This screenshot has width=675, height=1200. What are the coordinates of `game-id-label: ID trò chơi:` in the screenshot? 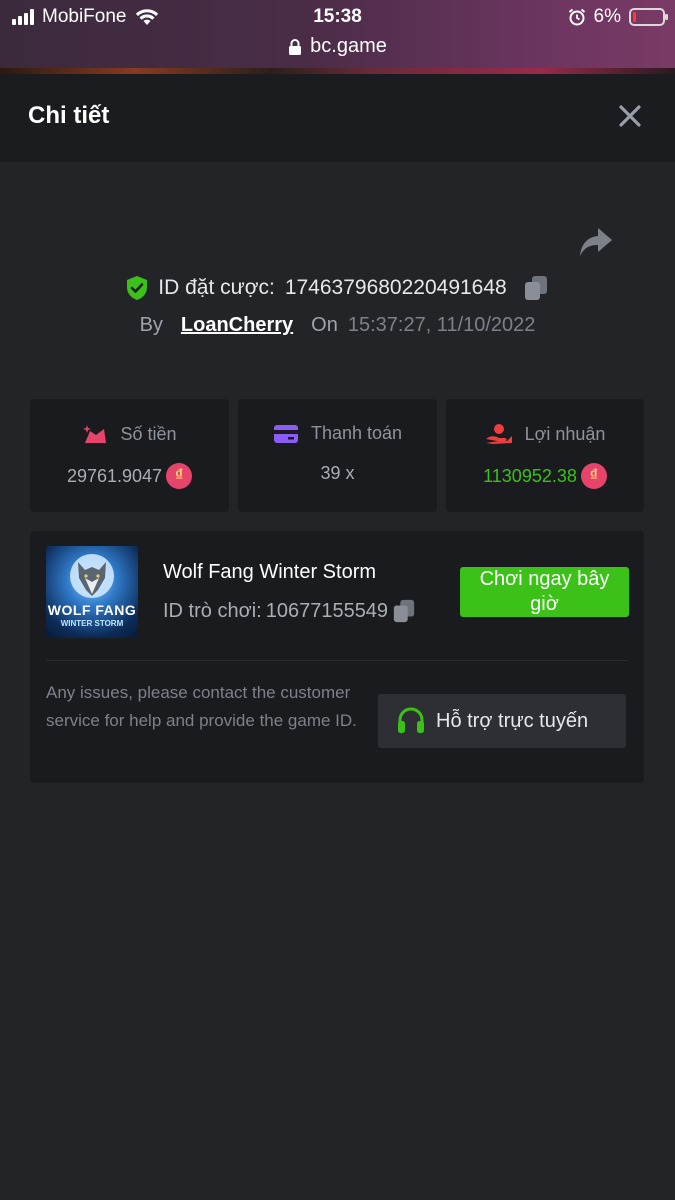 It's located at (212, 610).